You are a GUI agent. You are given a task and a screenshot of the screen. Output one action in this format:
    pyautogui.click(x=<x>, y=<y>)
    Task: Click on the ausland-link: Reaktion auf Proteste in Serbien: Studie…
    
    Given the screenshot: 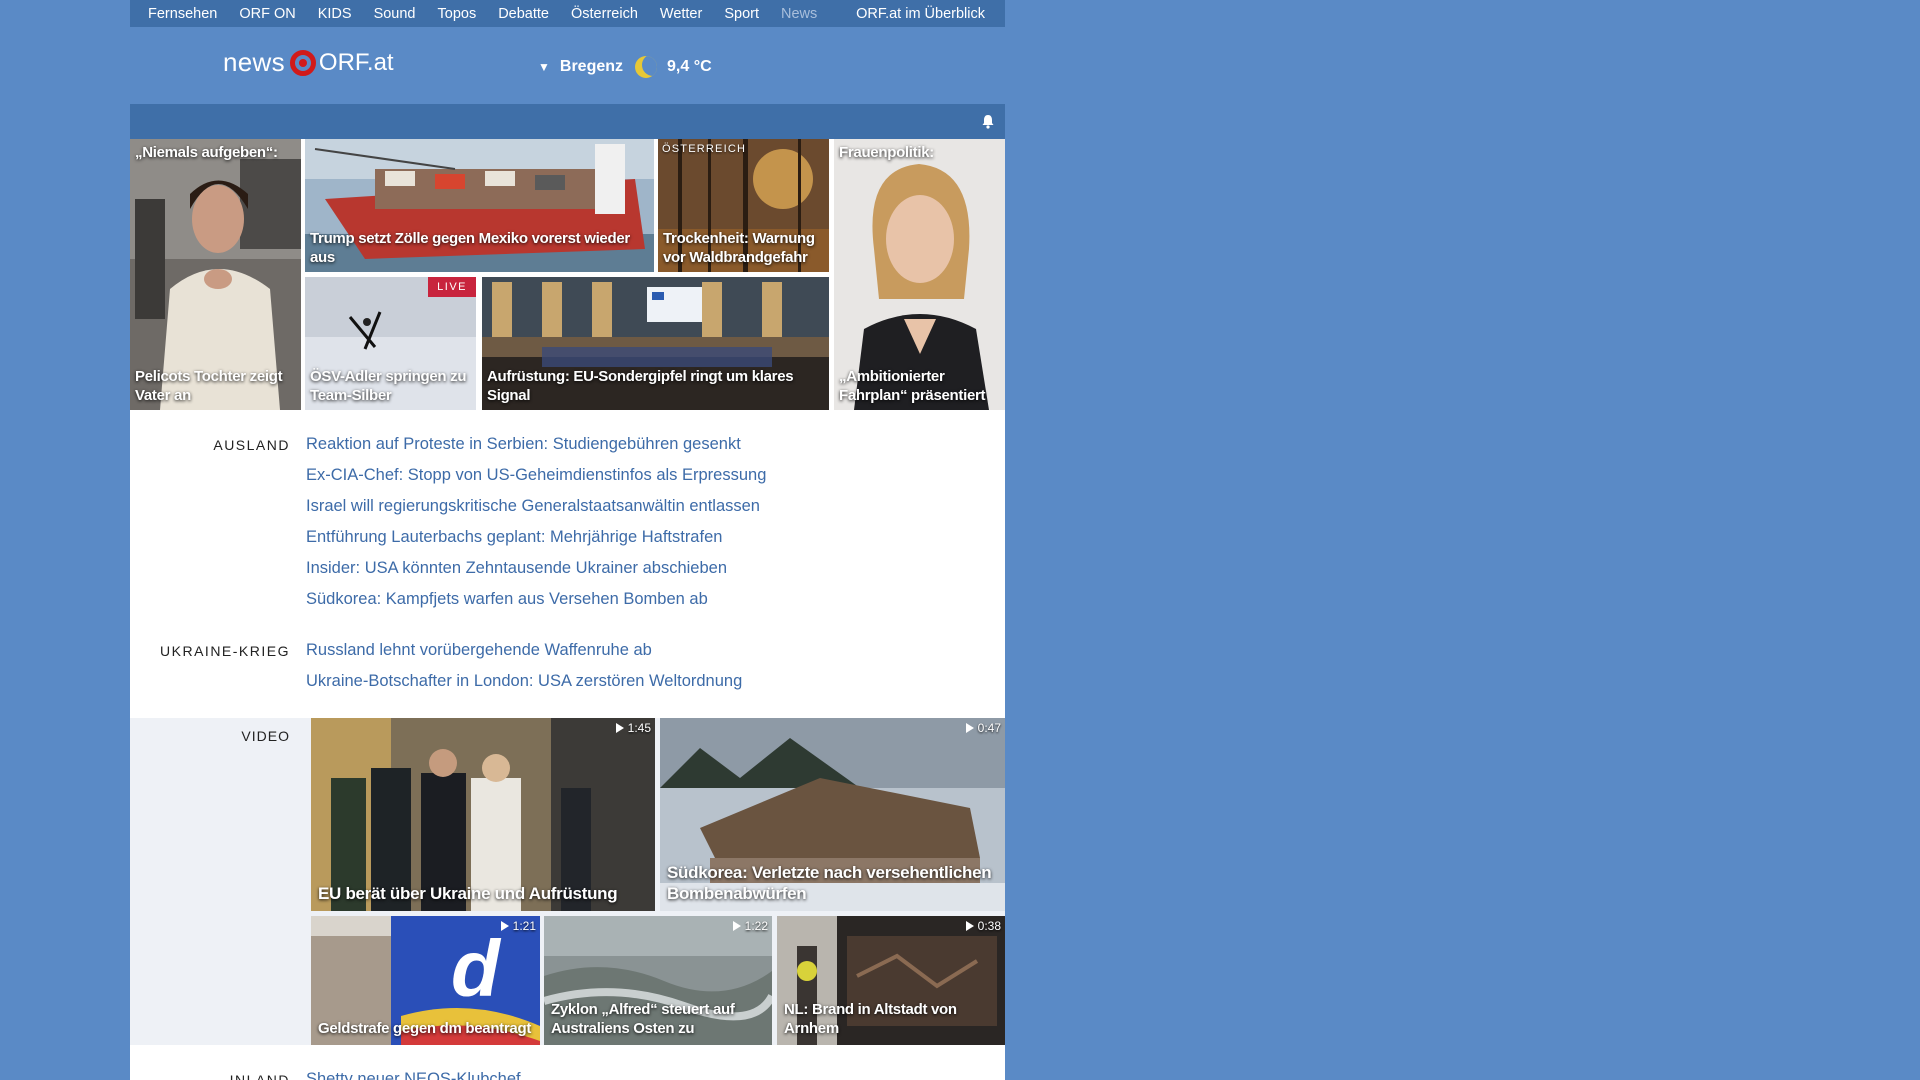 What is the action you would take?
    pyautogui.click(x=523, y=444)
    